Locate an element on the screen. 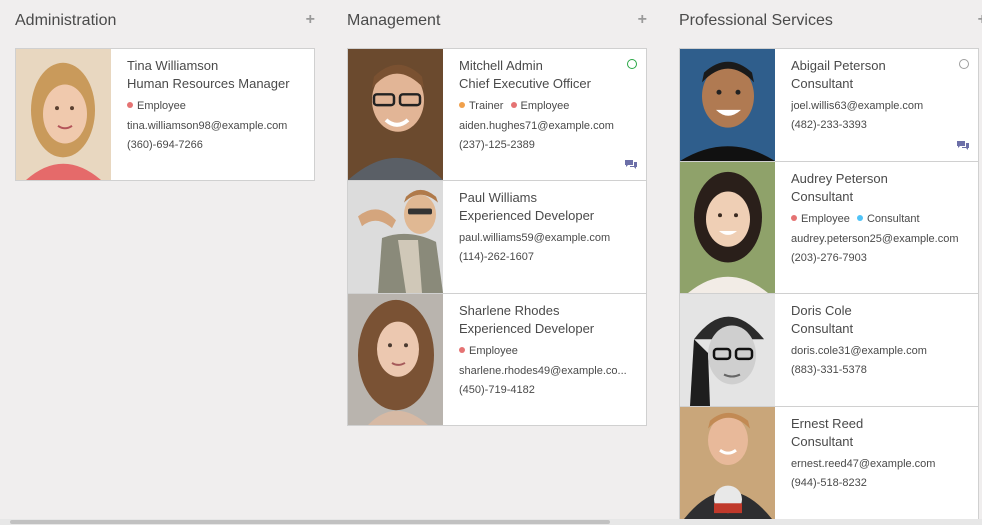  employee-job-title: Chief Executive Officer is located at coordinates (525, 83).